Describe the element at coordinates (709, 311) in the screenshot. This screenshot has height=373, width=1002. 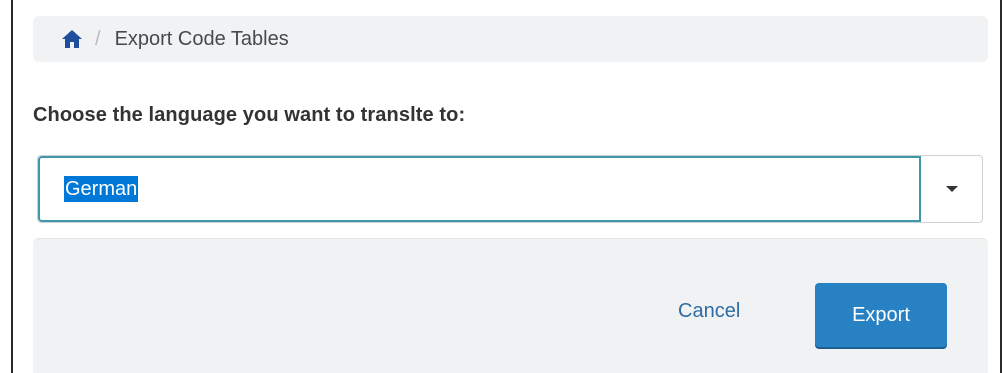
I see `cancel-button: Cancel` at that location.